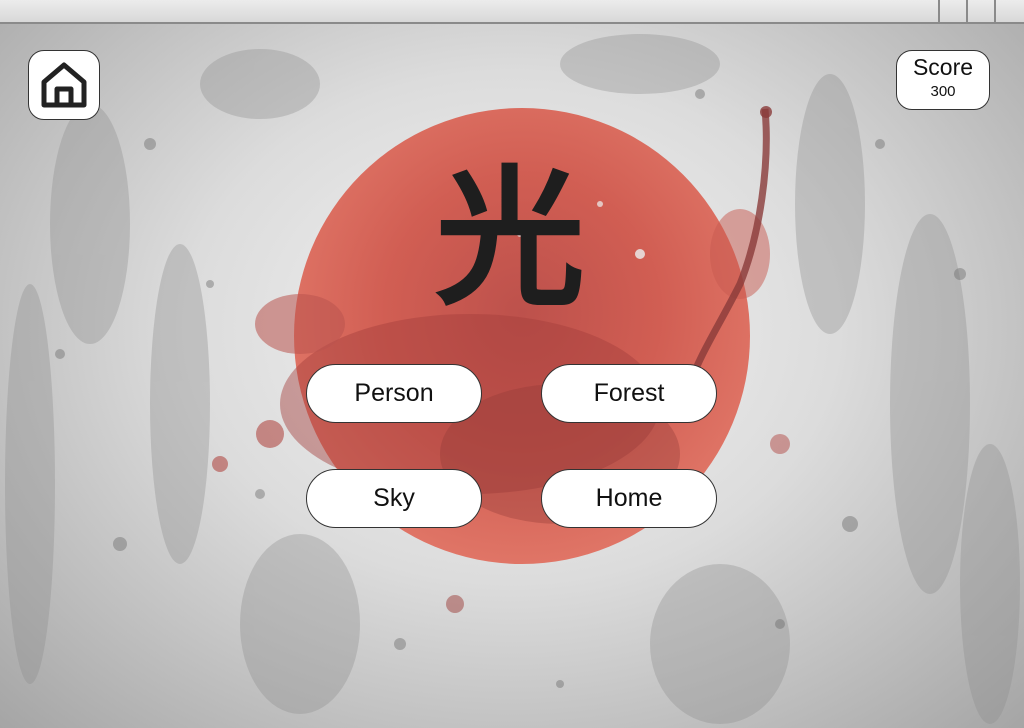  What do you see at coordinates (943, 67) in the screenshot?
I see `score-label: Score` at bounding box center [943, 67].